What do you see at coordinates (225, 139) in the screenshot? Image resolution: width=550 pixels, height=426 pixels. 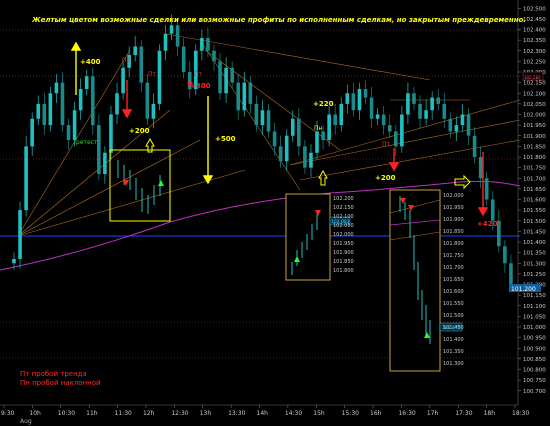 I see `label-plus-500: +500` at bounding box center [225, 139].